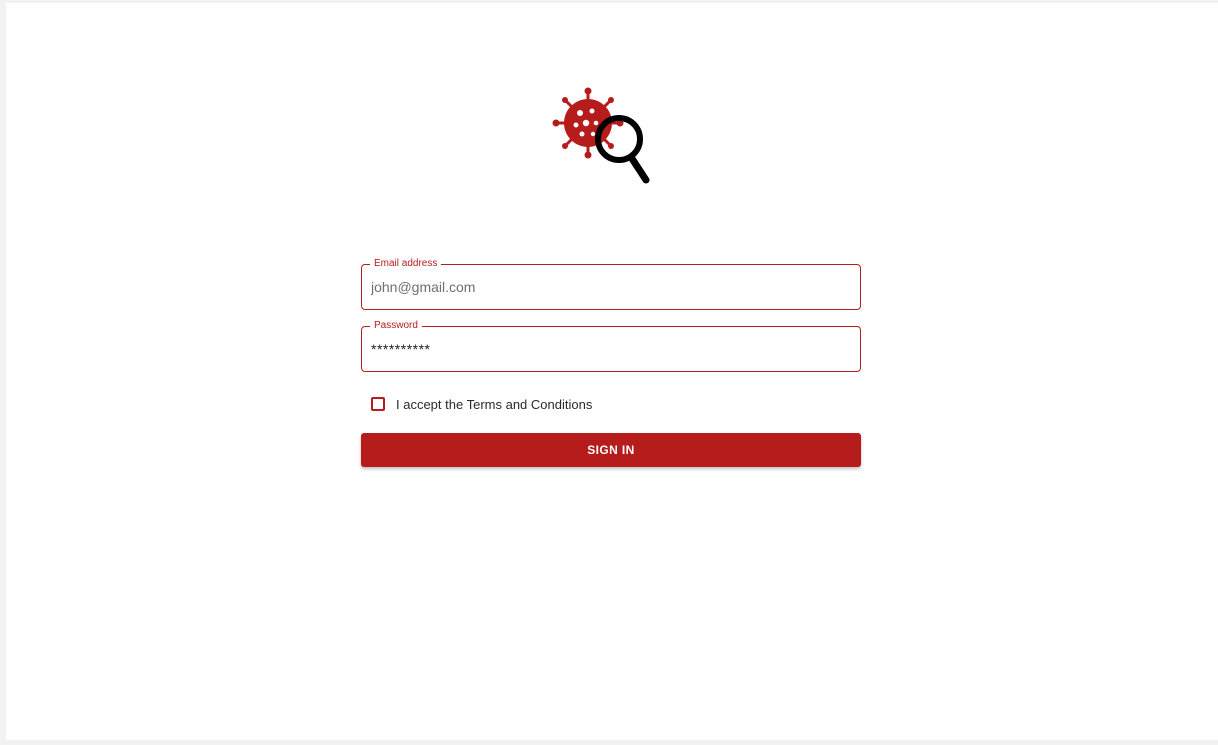 The image size is (1218, 745). I want to click on password-input, so click(611, 349).